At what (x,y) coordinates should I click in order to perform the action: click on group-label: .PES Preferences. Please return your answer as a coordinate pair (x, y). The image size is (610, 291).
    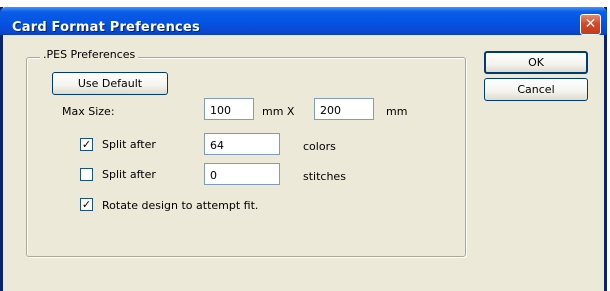
    Looking at the image, I should click on (89, 54).